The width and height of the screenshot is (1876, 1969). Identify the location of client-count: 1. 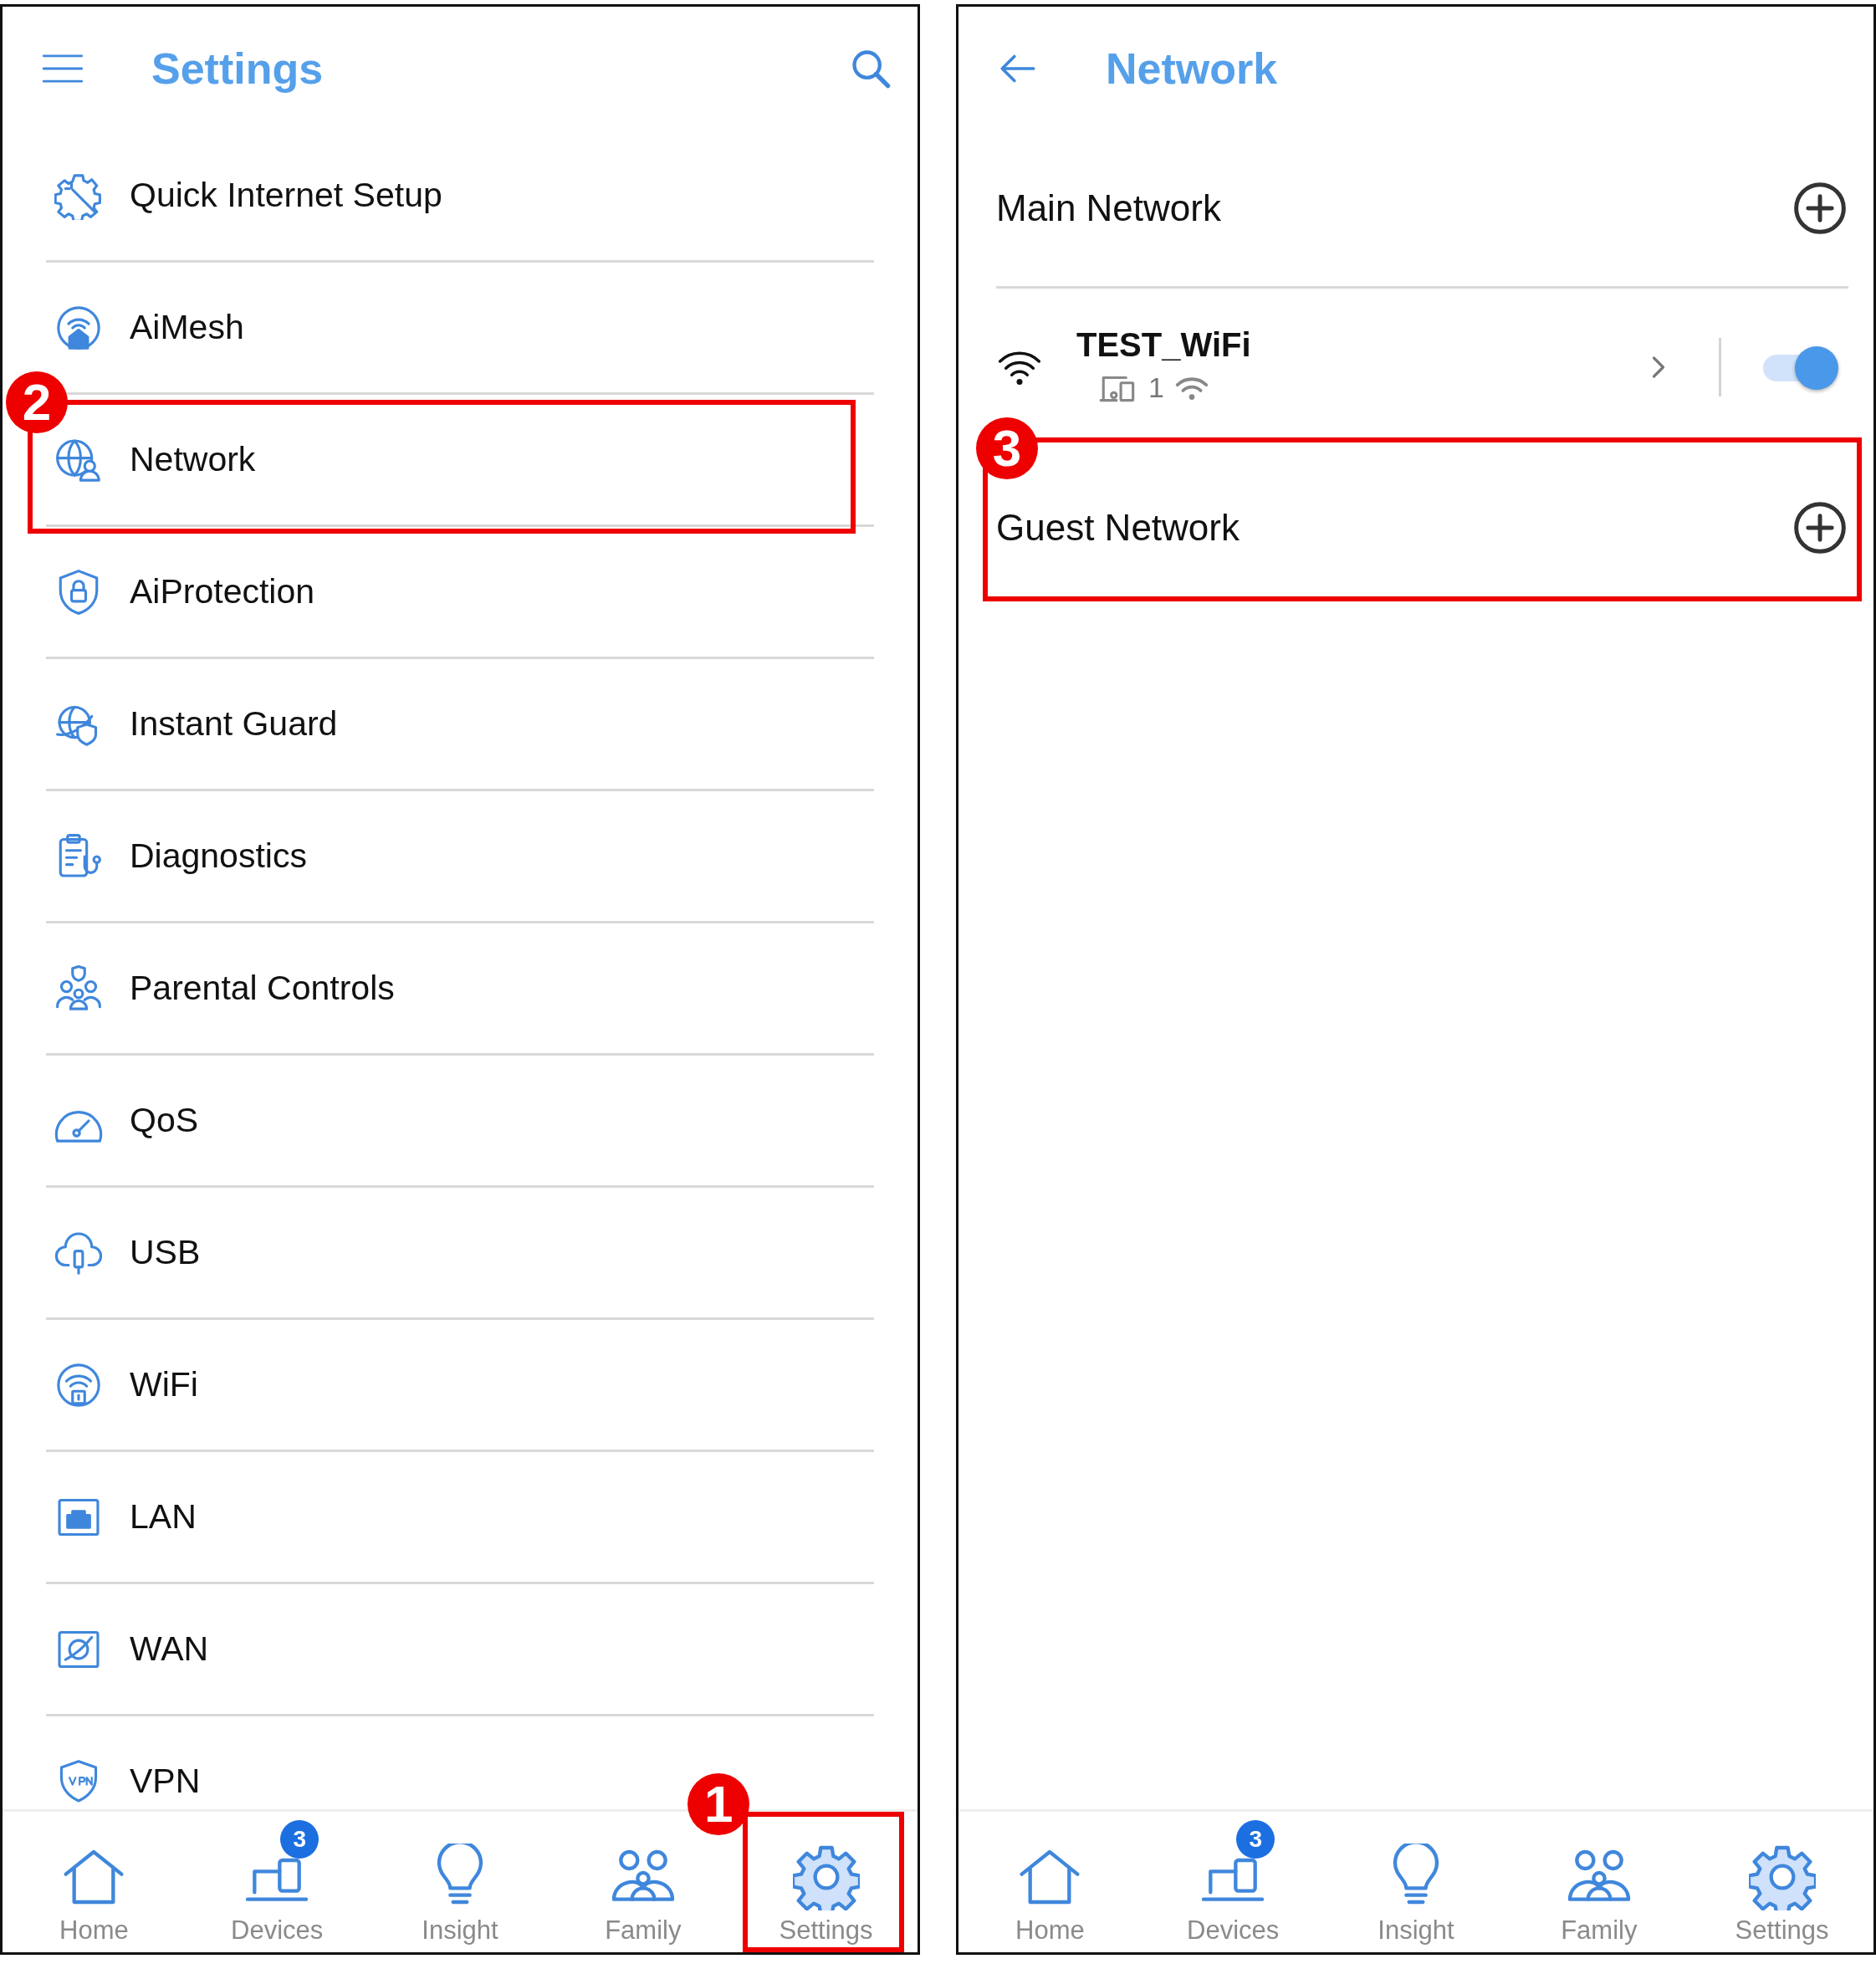
(1156, 387).